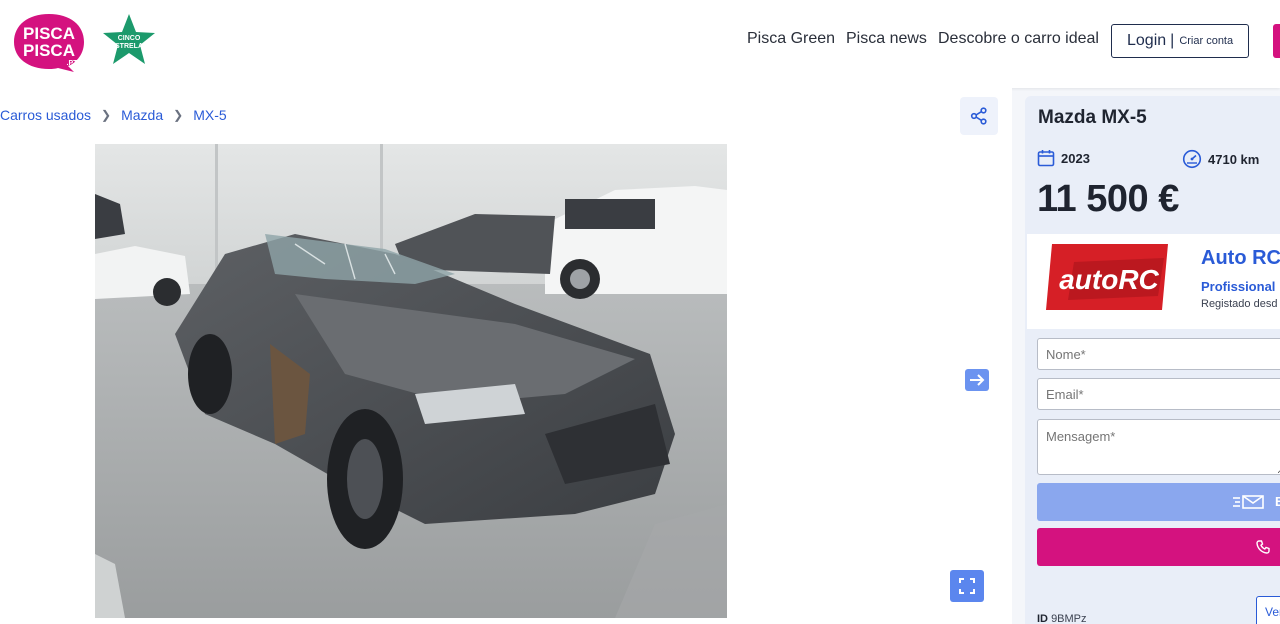 This screenshot has width=1280, height=624. I want to click on seller-logo: autoRC, so click(1107, 277).